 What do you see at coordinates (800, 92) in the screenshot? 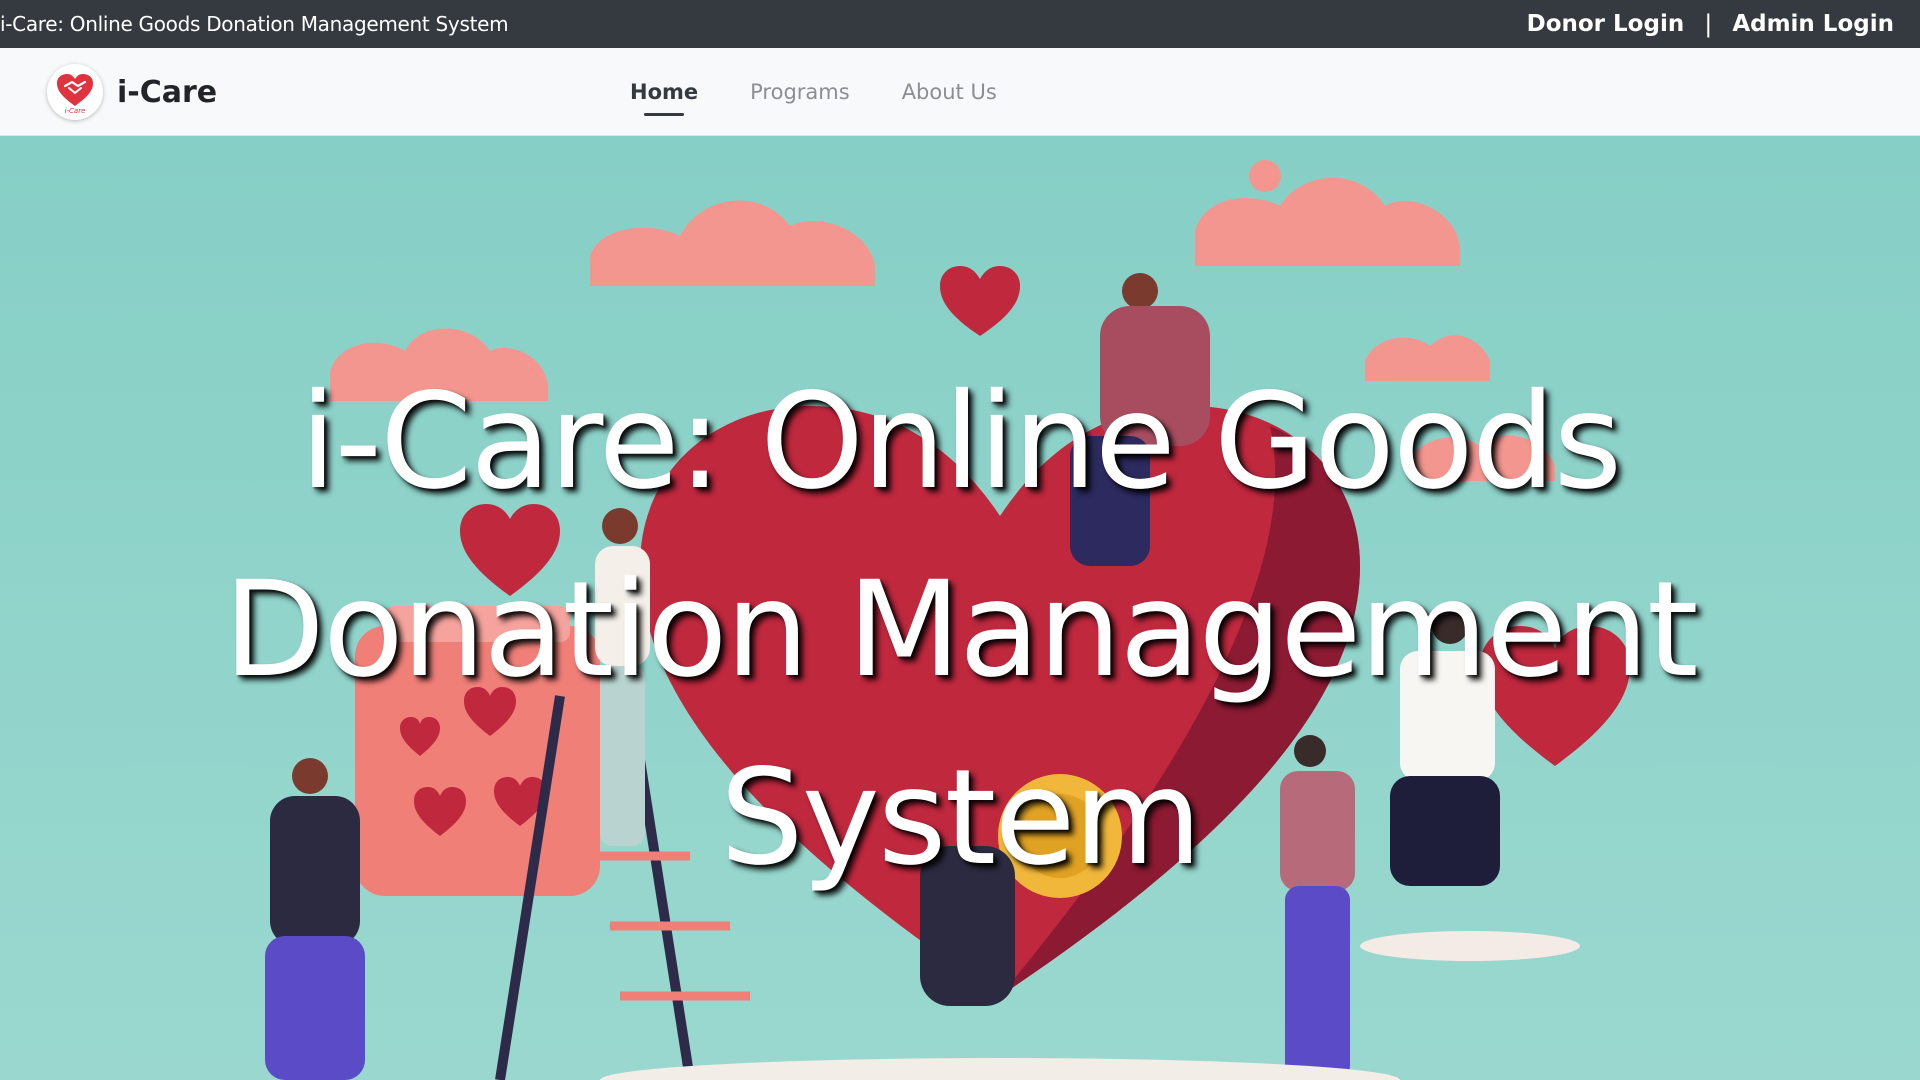
I see `nav-programs: Programs` at bounding box center [800, 92].